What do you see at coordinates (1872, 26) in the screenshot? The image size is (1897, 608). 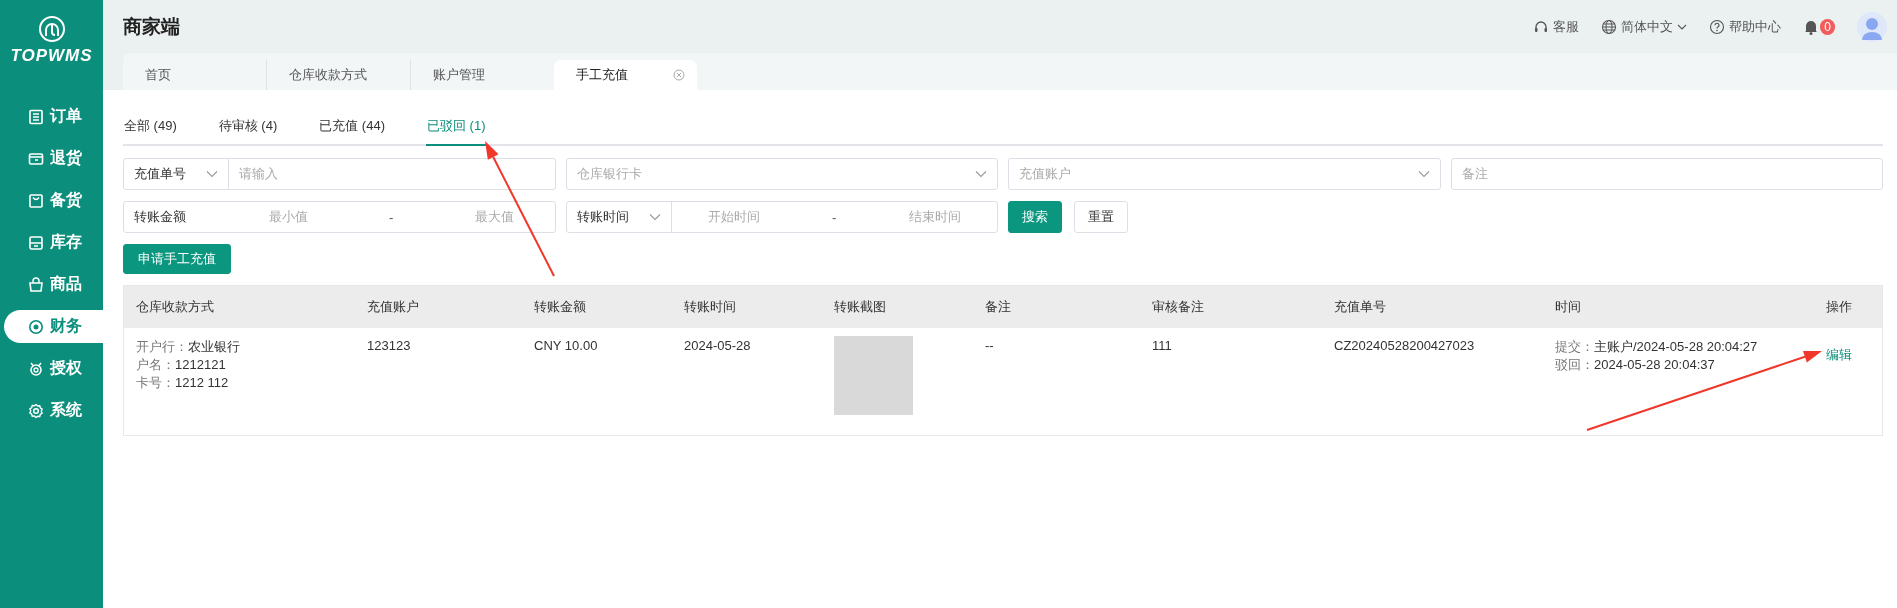 I see `avatar-icon` at bounding box center [1872, 26].